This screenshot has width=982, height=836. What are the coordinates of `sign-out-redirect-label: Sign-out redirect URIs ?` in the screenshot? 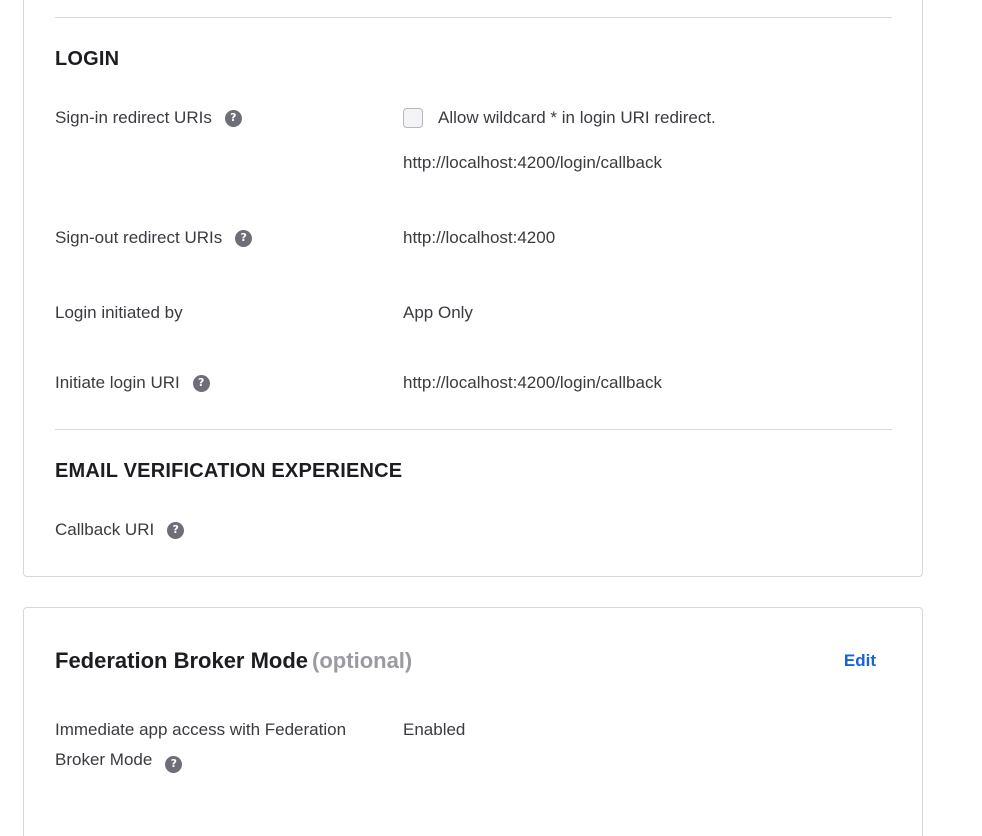 It's located at (154, 238).